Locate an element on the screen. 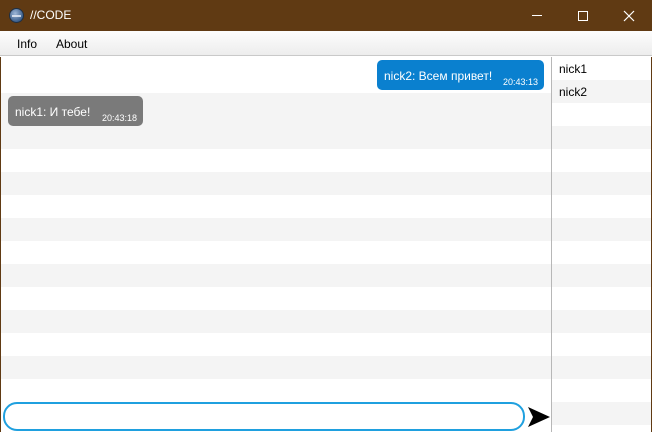 This screenshot has width=652, height=432. close-button is located at coordinates (629, 15).